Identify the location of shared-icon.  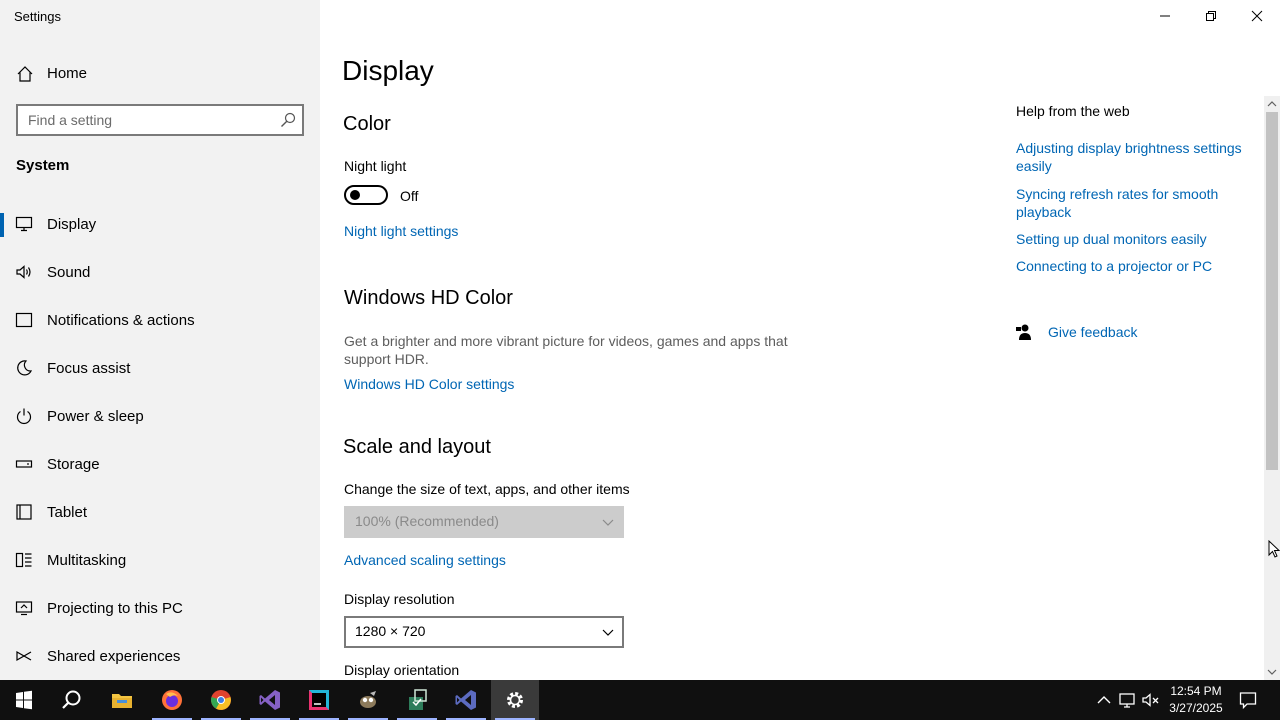
(24, 656).